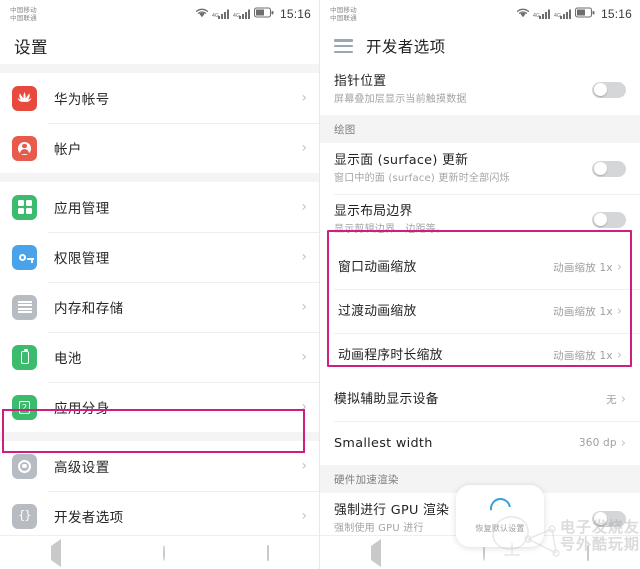 Image resolution: width=640 pixels, height=569 pixels. What do you see at coordinates (377, 311) in the screenshot?
I see `dev-row-title: 过渡动画缩放` at bounding box center [377, 311].